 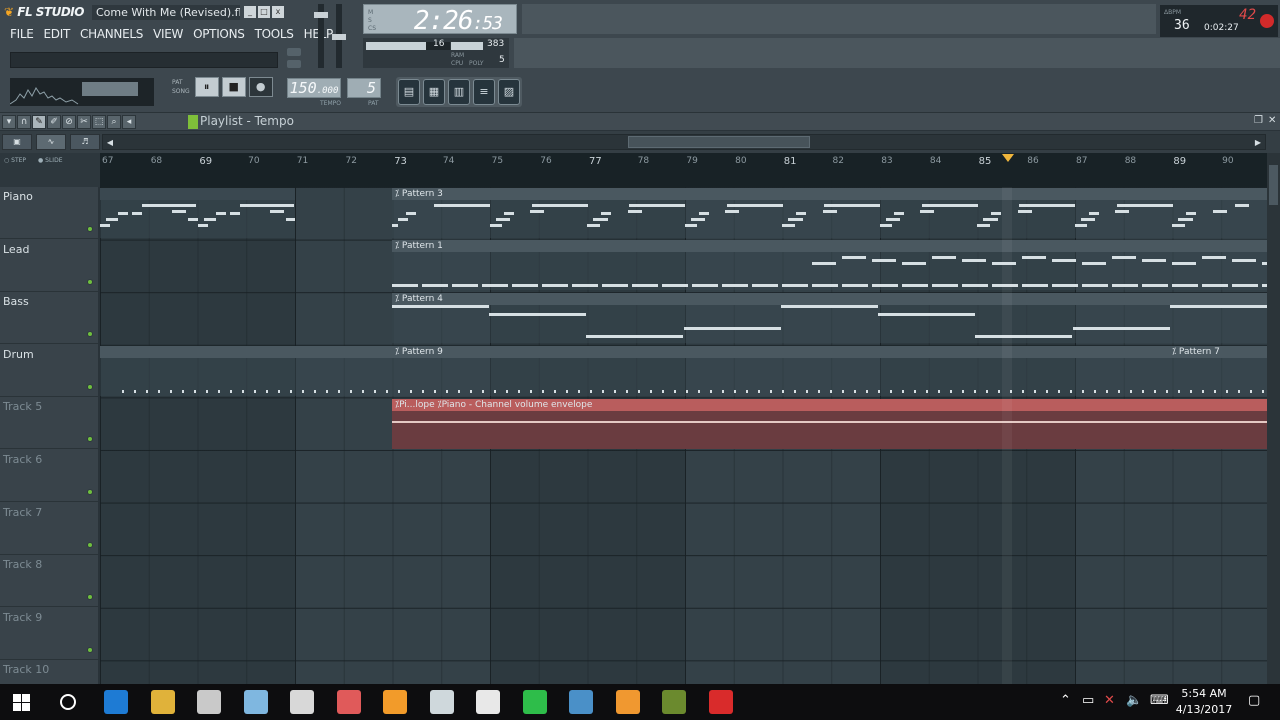 I want to click on playlist-view-icon: ▤, so click(x=409, y=92).